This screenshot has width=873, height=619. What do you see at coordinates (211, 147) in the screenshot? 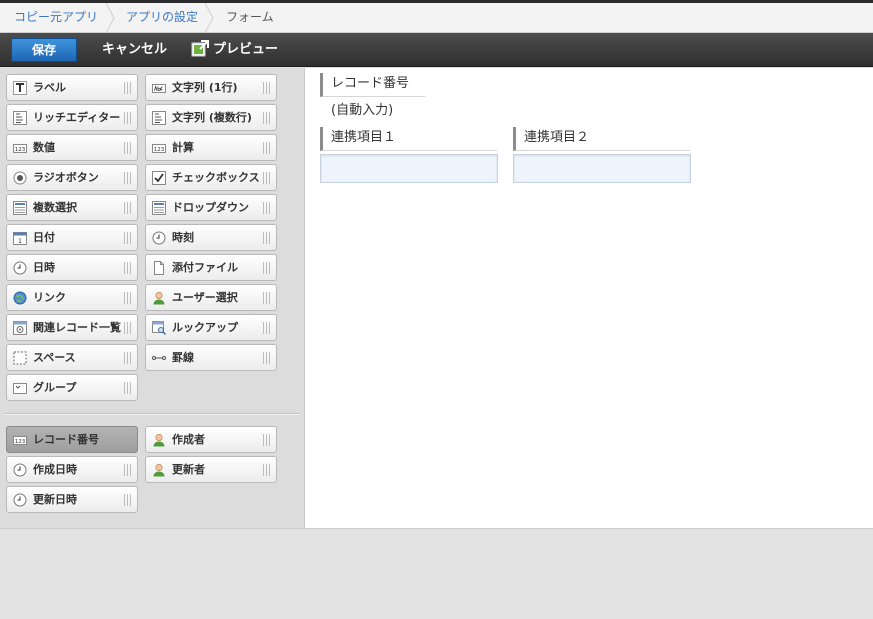
I see `palette-field-calc: 123 計算` at bounding box center [211, 147].